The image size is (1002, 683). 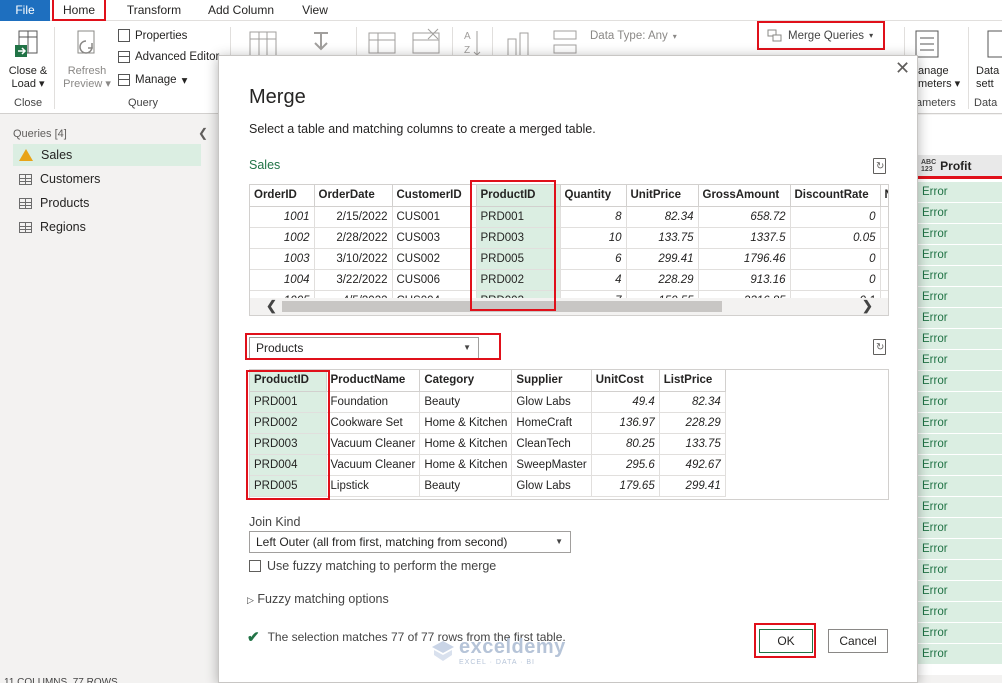 What do you see at coordinates (835, 196) in the screenshot?
I see `column-header: DiscountRate` at bounding box center [835, 196].